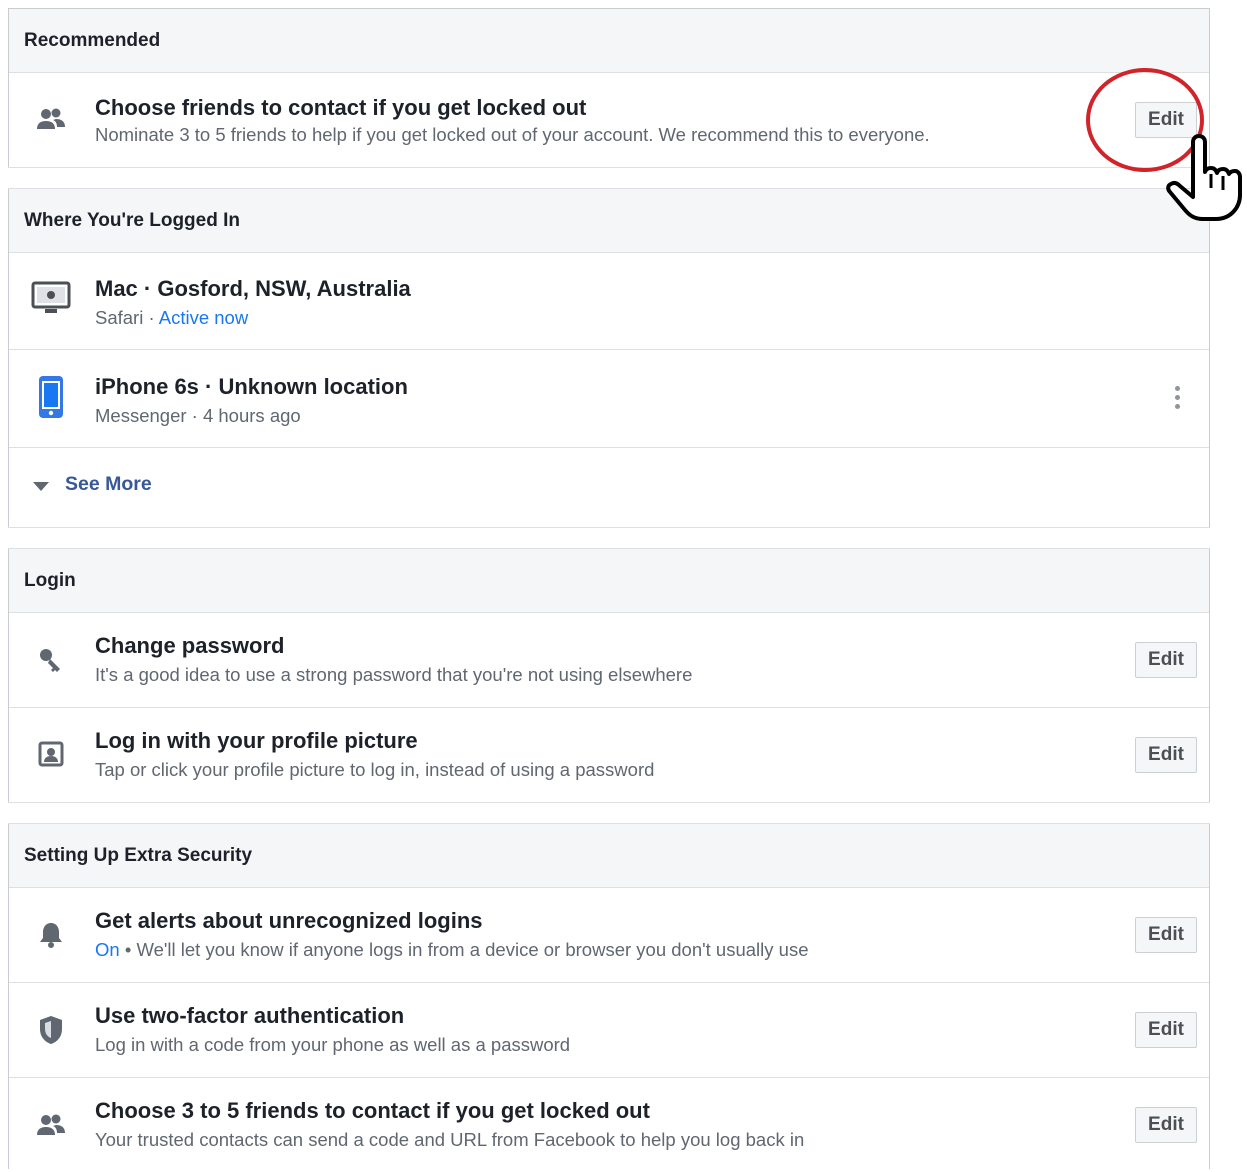 This screenshot has width=1247, height=1172. Describe the element at coordinates (1166, 1125) in the screenshot. I see `edit-trusted-contacts-button: Edit` at that location.